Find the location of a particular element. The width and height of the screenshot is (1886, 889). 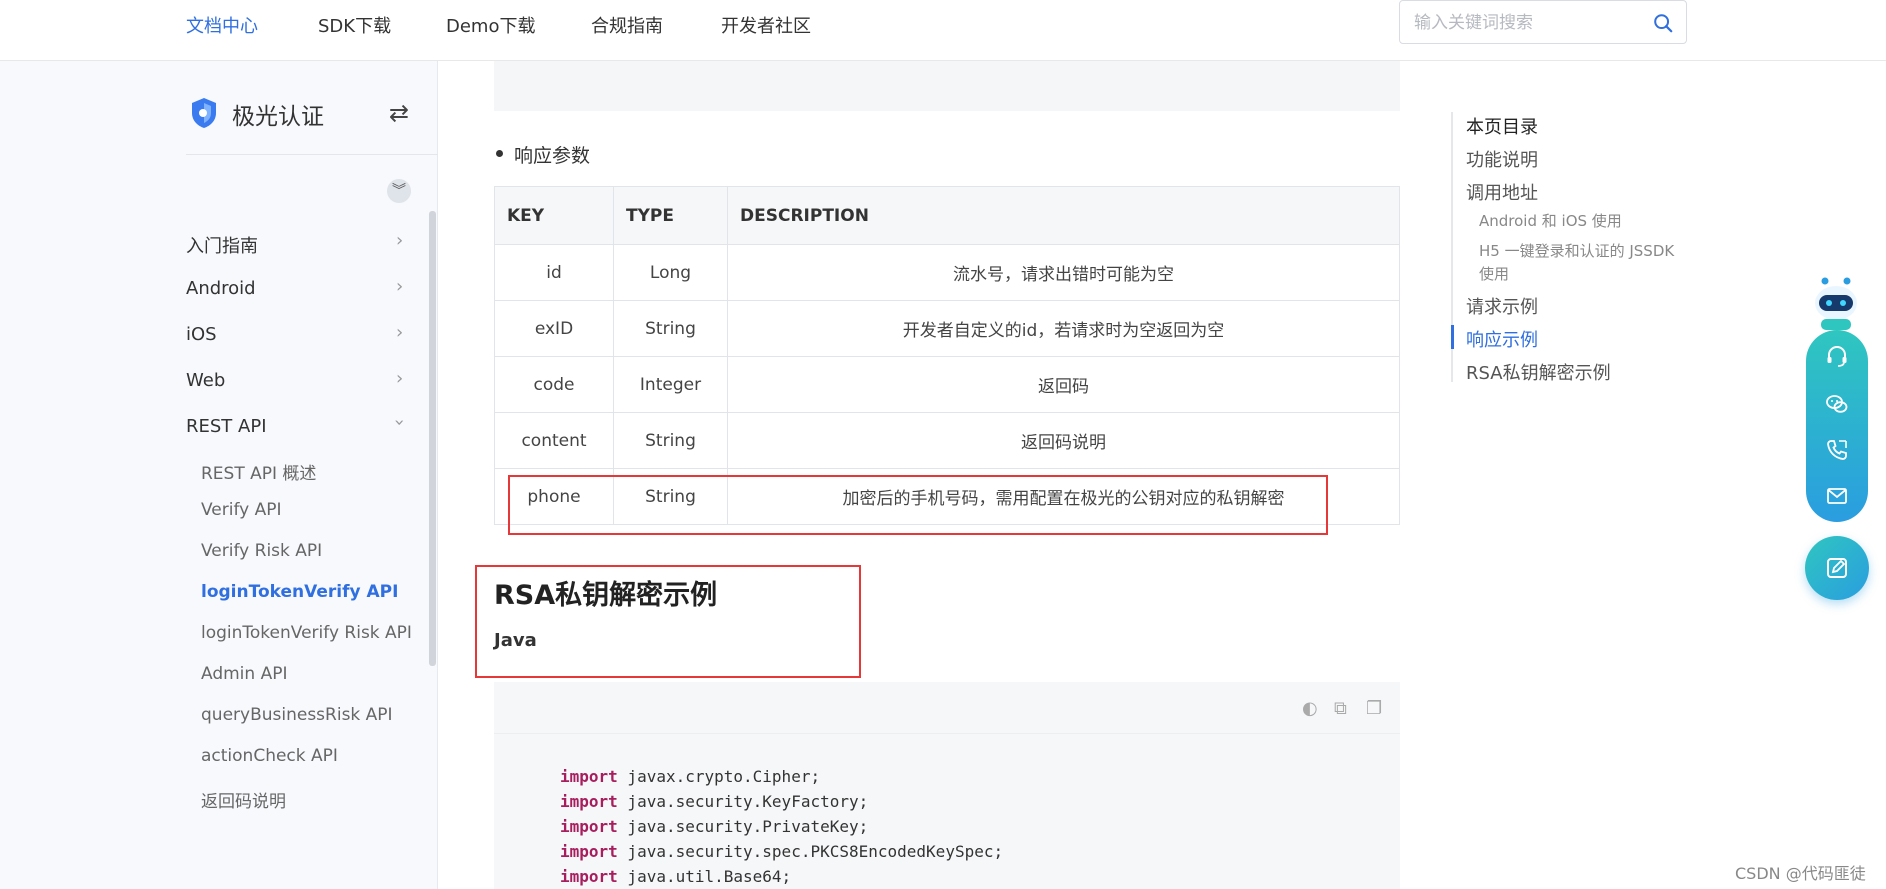

cell-key: exID is located at coordinates (554, 328).